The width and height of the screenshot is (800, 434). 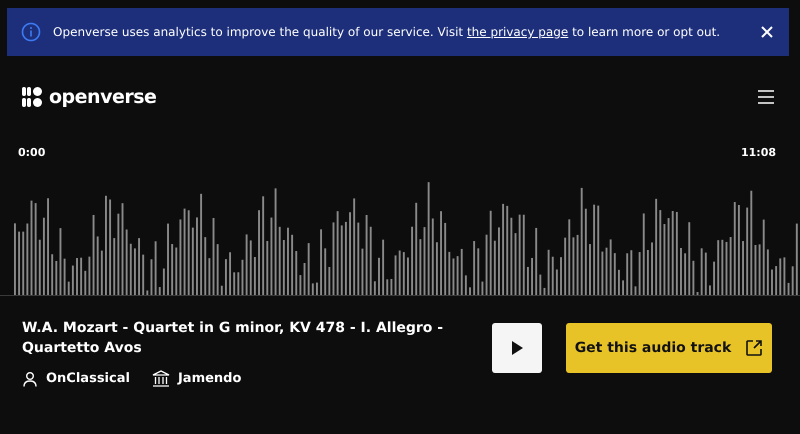 I want to click on menu-button, so click(x=766, y=97).